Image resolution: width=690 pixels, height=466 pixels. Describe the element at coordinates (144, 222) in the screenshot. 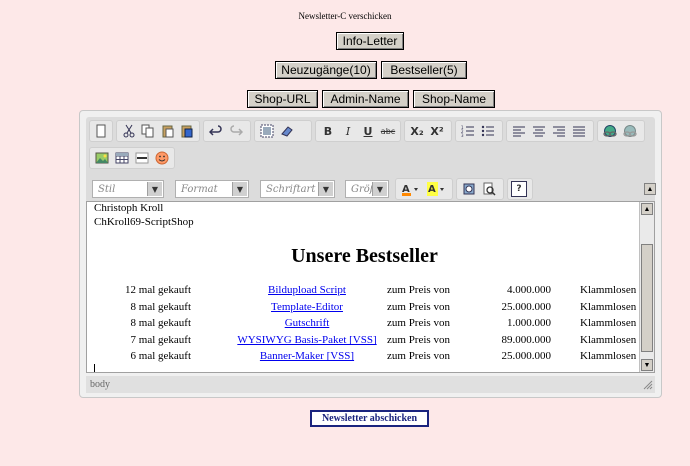

I see `content-shop-name: ChKroll69-ScriptShop` at that location.